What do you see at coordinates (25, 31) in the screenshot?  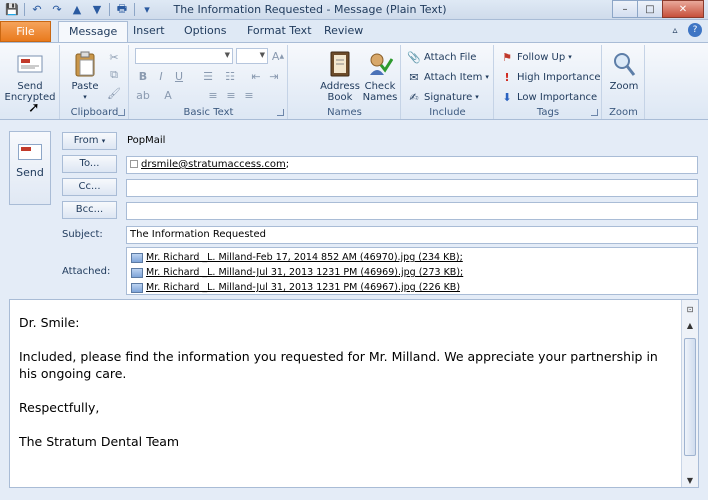 I see `tab-file: File` at bounding box center [25, 31].